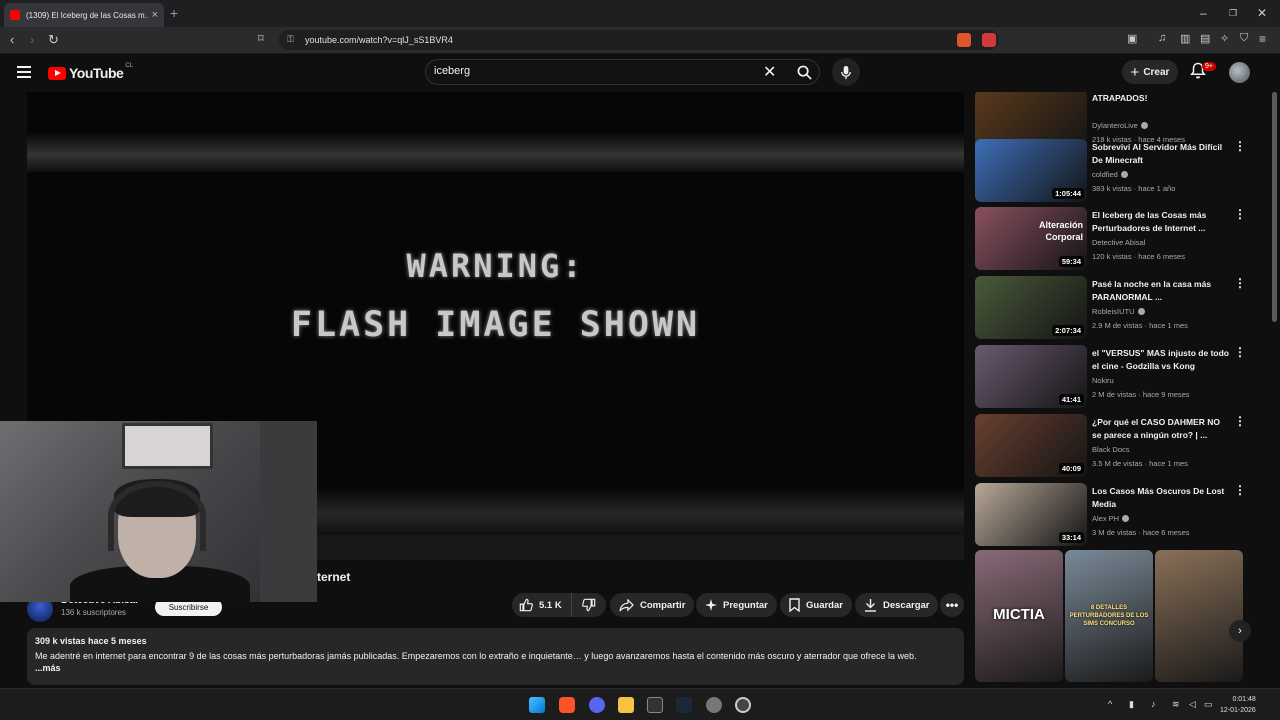  What do you see at coordinates (1103, 380) in the screenshot?
I see `recommended-channel: Nokiru` at bounding box center [1103, 380].